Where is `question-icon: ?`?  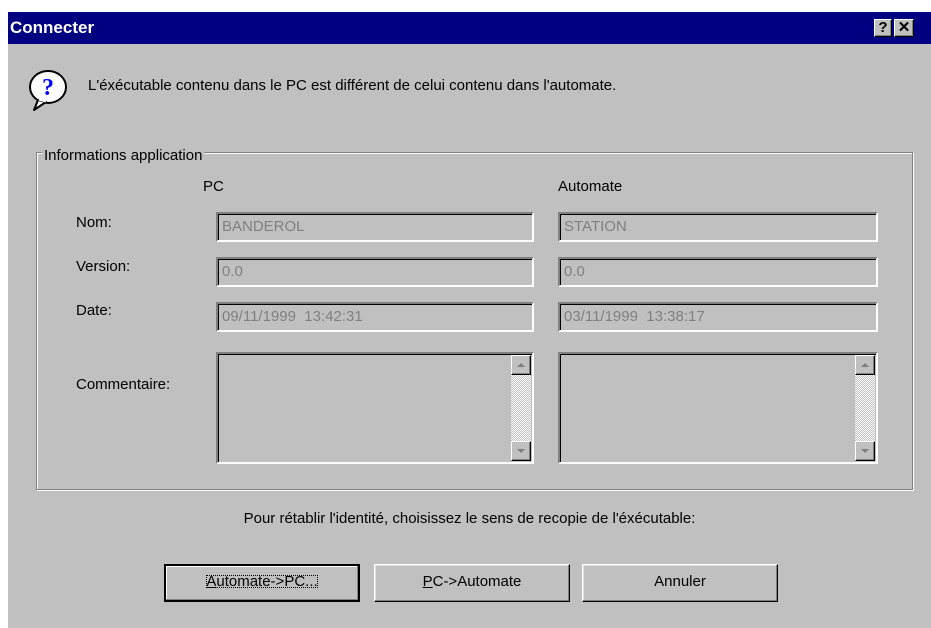 question-icon: ? is located at coordinates (48, 90).